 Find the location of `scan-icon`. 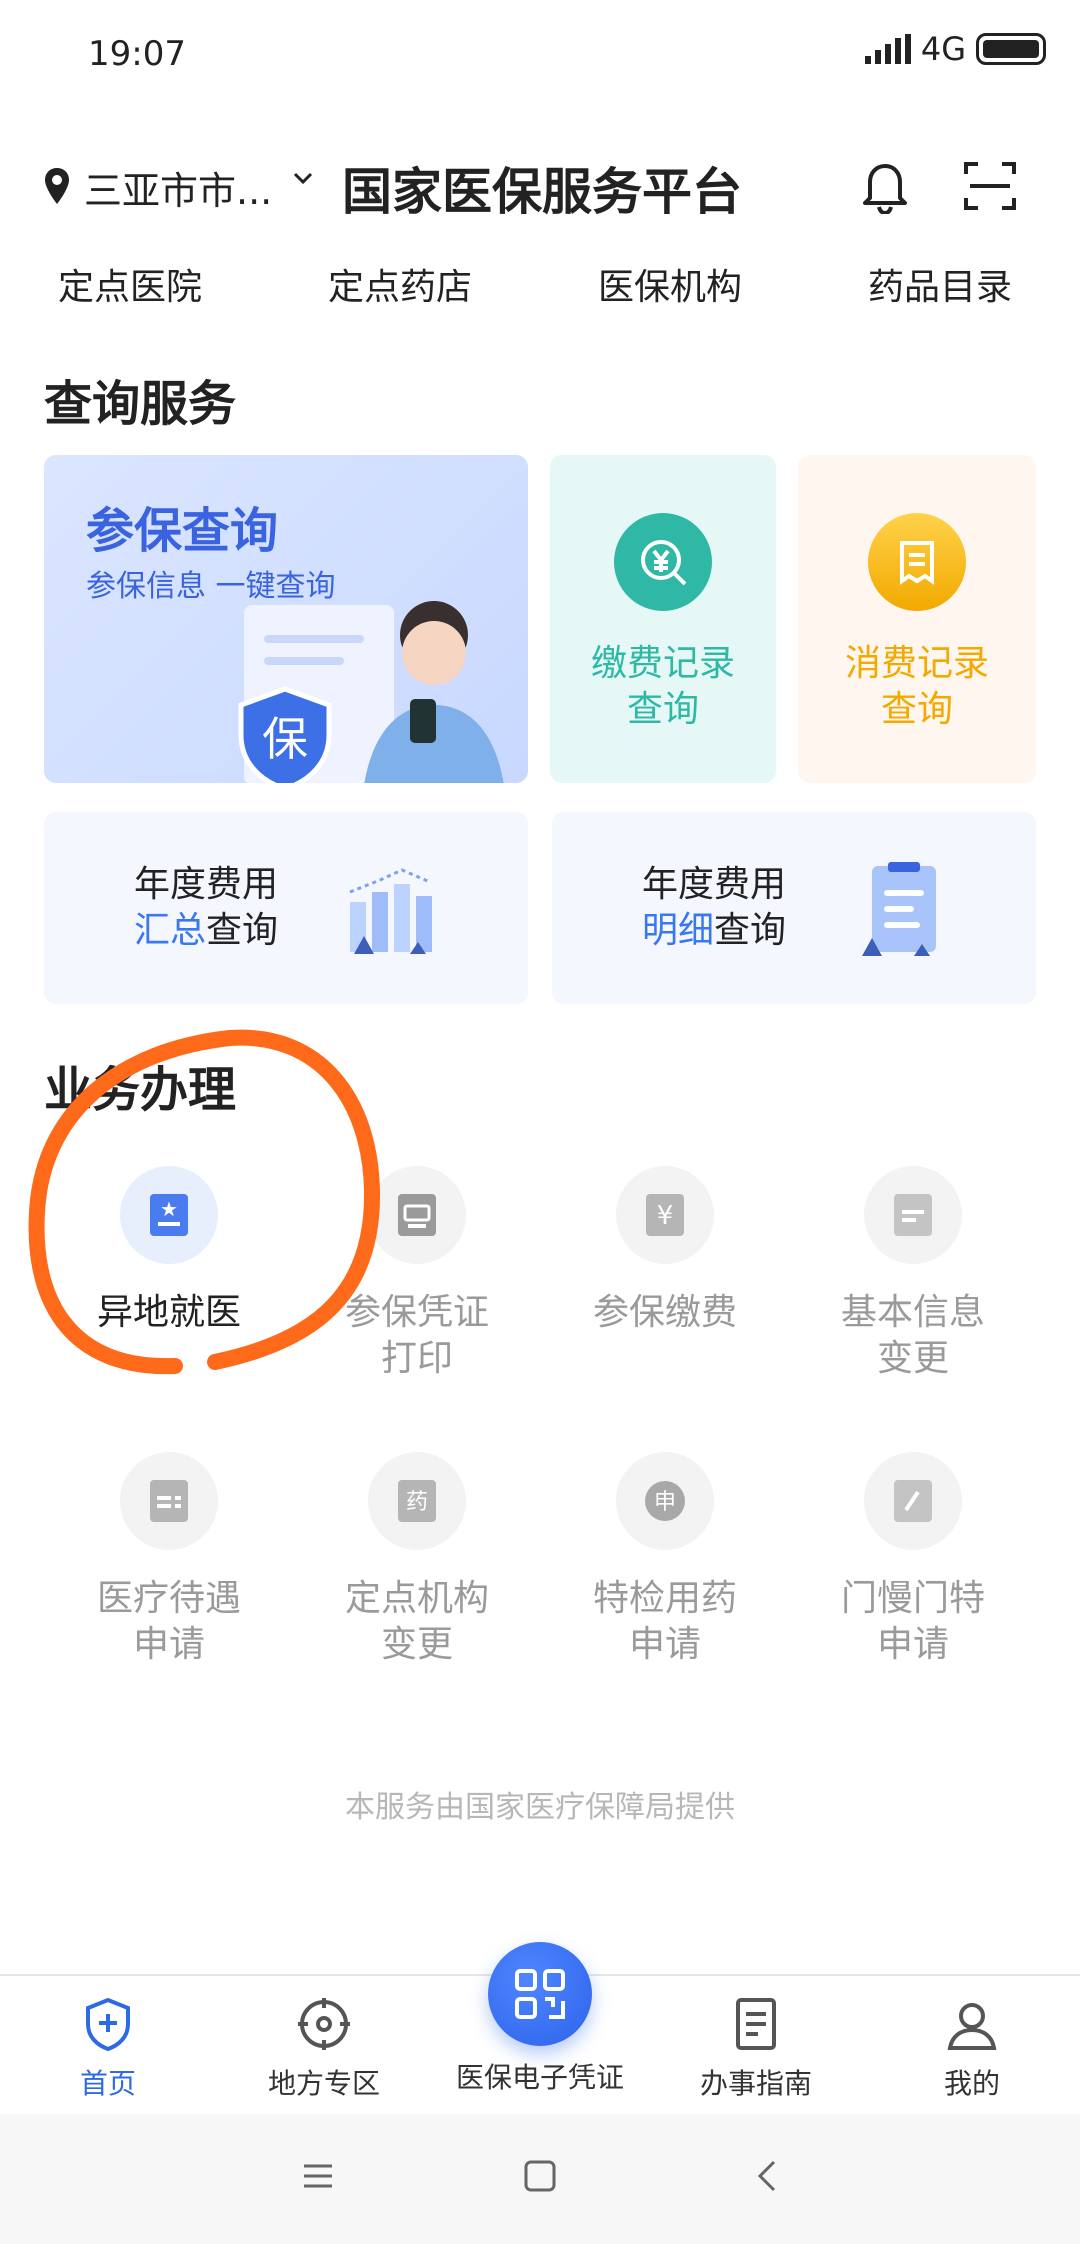

scan-icon is located at coordinates (990, 188).